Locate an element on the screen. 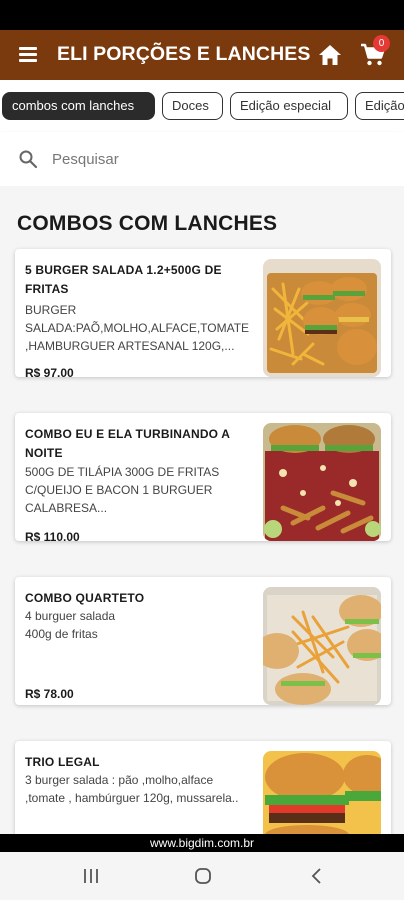 This screenshot has height=900, width=404. category-tab-doces: Doces is located at coordinates (192, 106).